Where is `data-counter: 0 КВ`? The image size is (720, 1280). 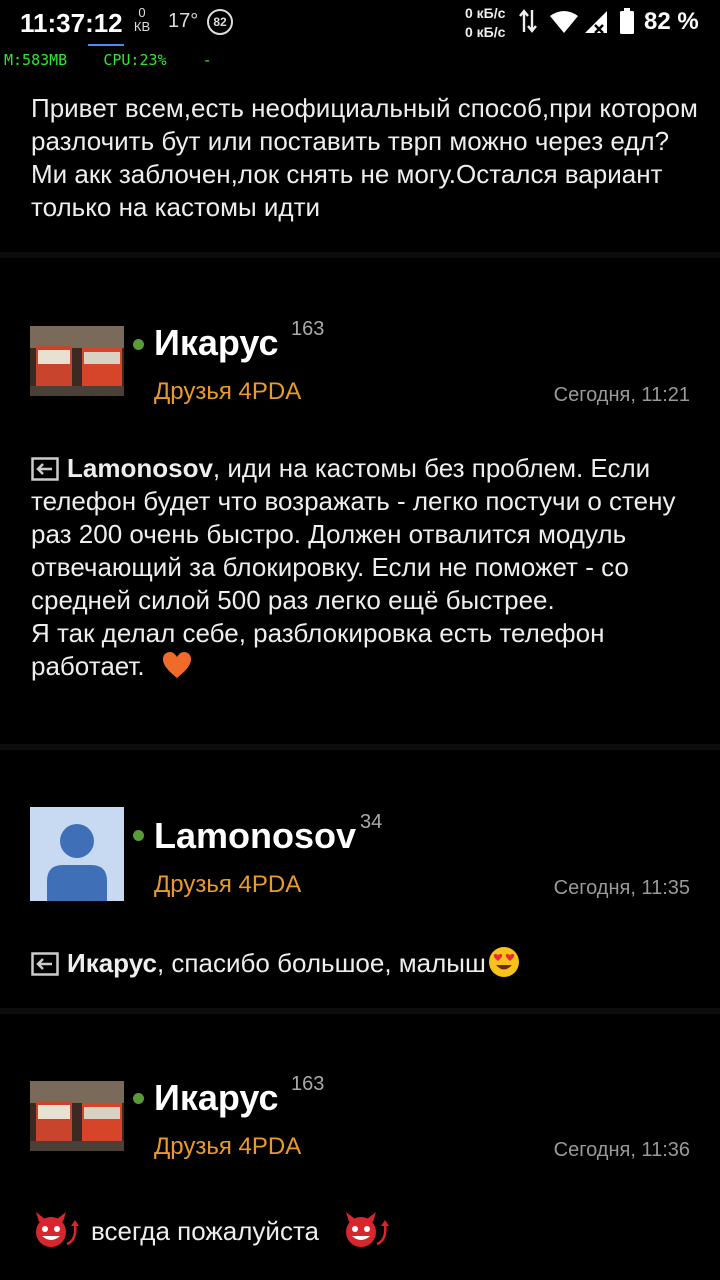
data-counter: 0 КВ is located at coordinates (142, 20).